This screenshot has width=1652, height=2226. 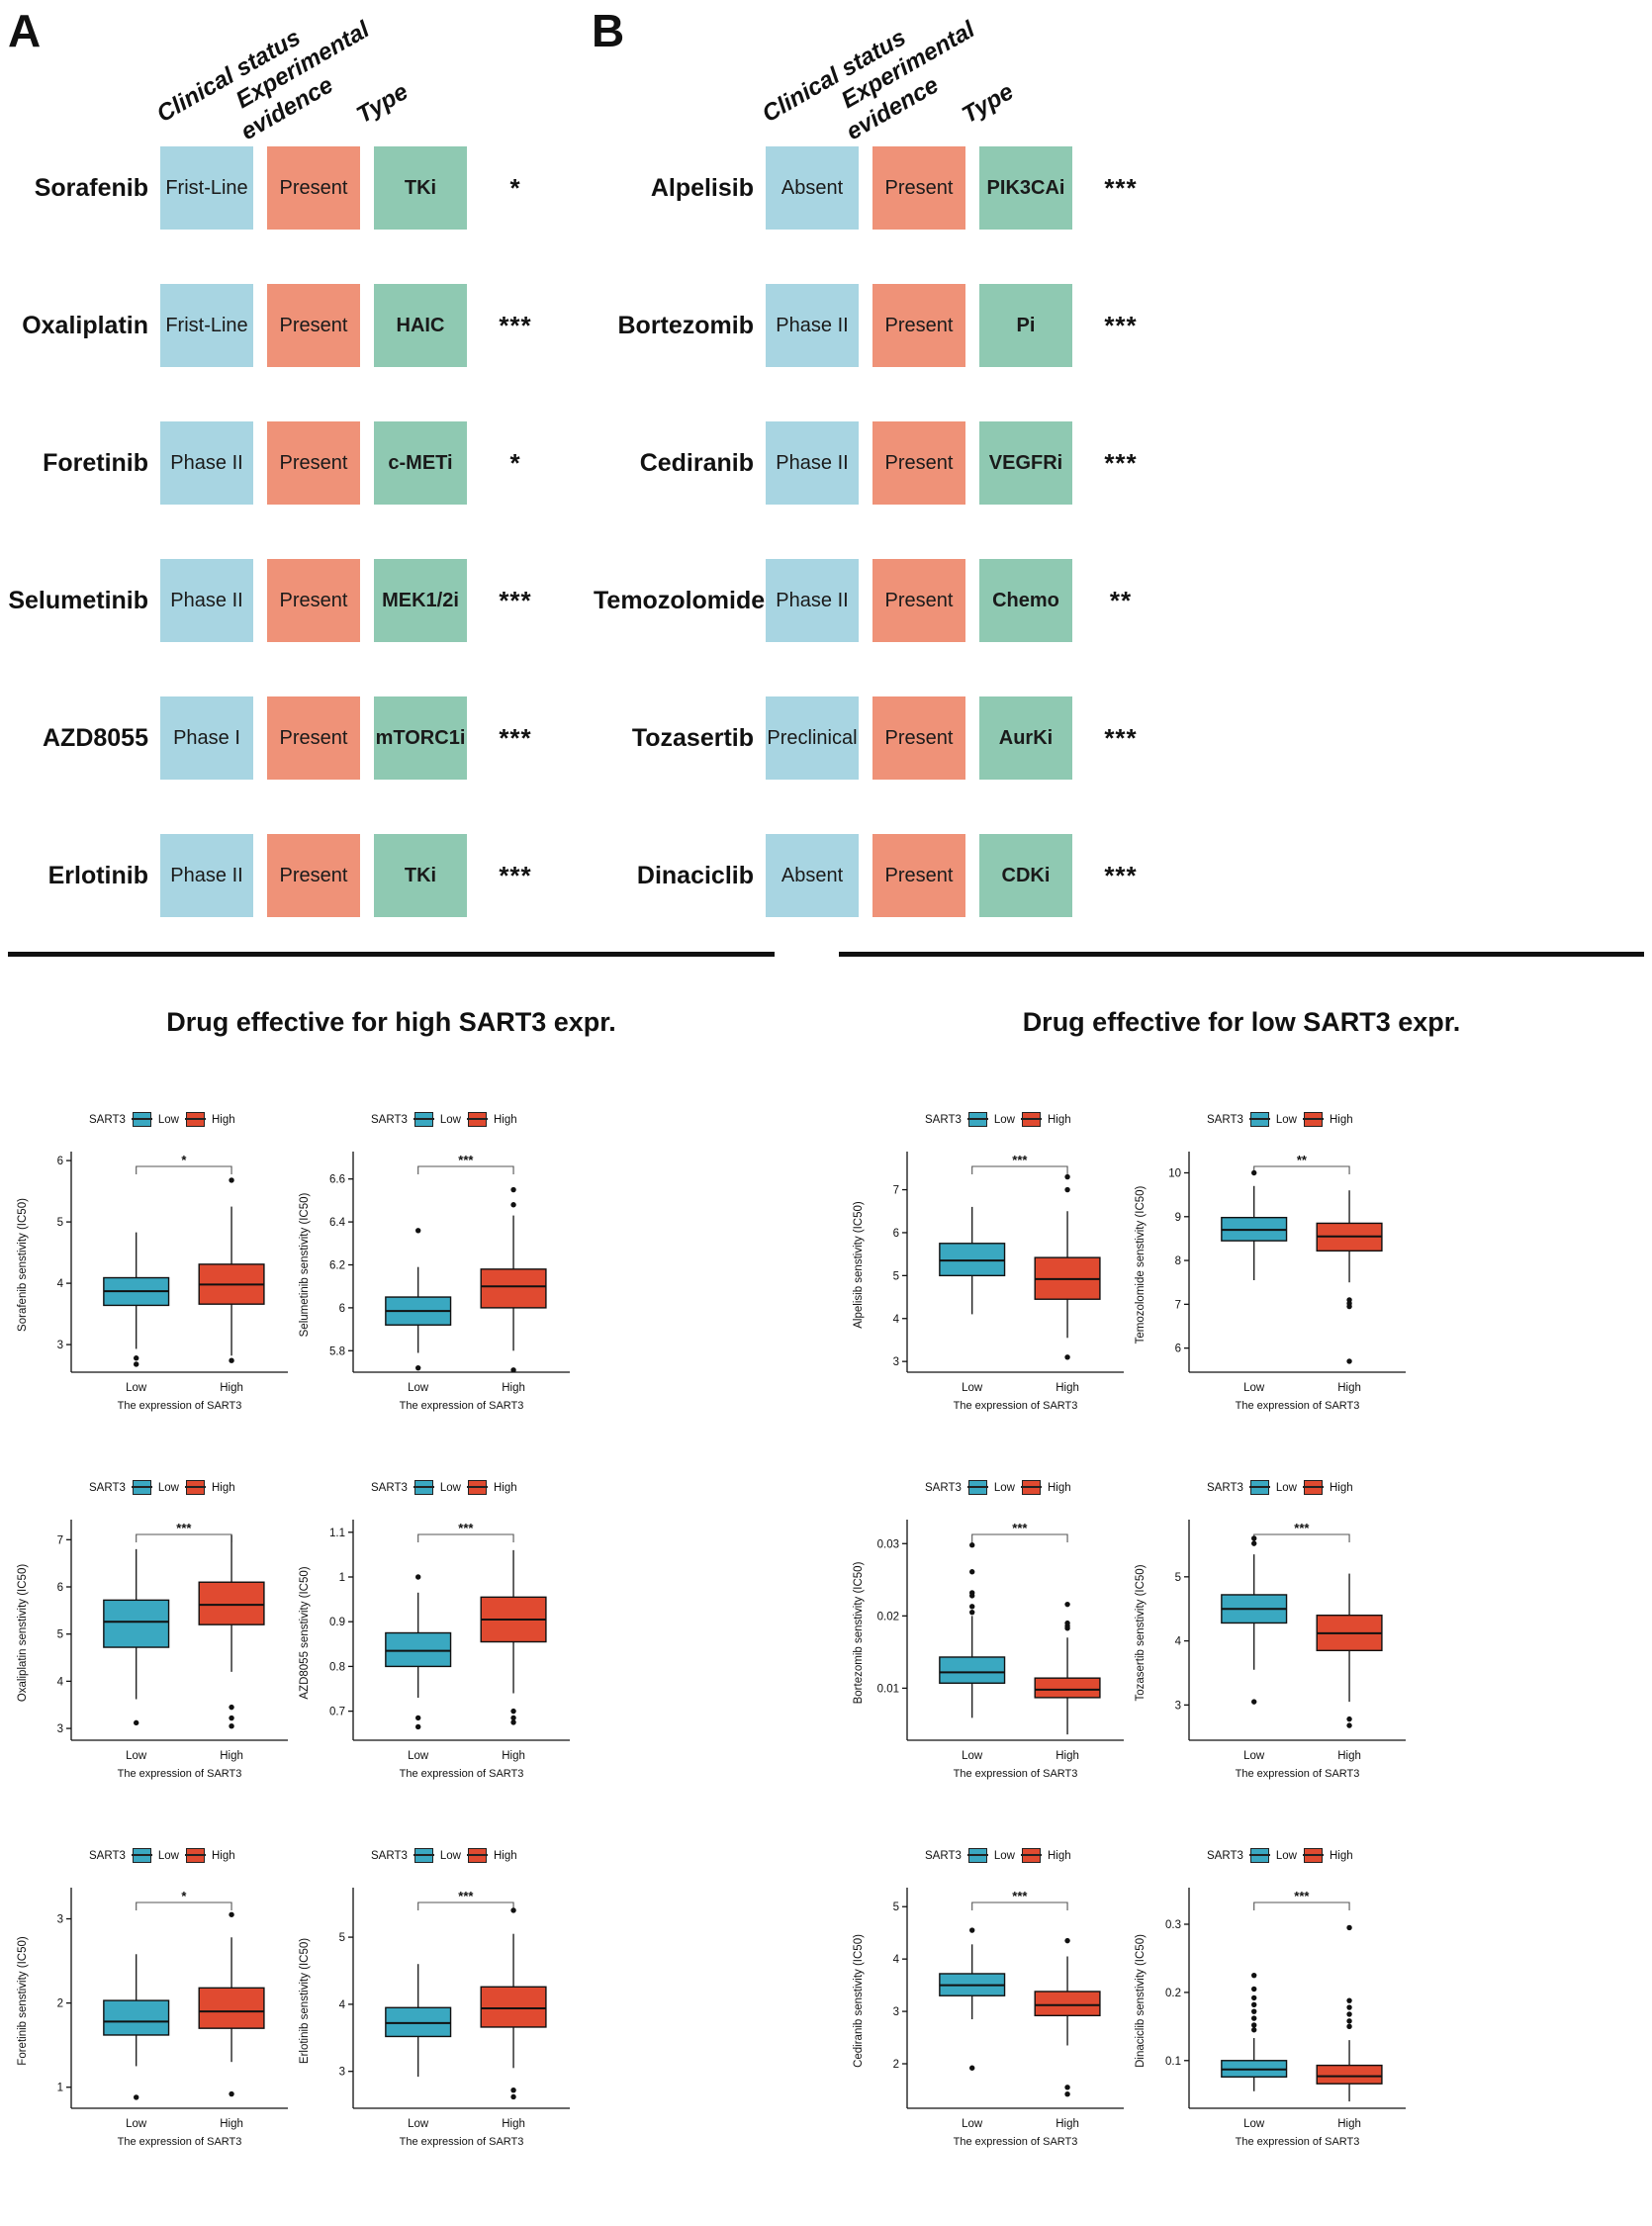 What do you see at coordinates (1242, 954) in the screenshot?
I see `panel-b-divider` at bounding box center [1242, 954].